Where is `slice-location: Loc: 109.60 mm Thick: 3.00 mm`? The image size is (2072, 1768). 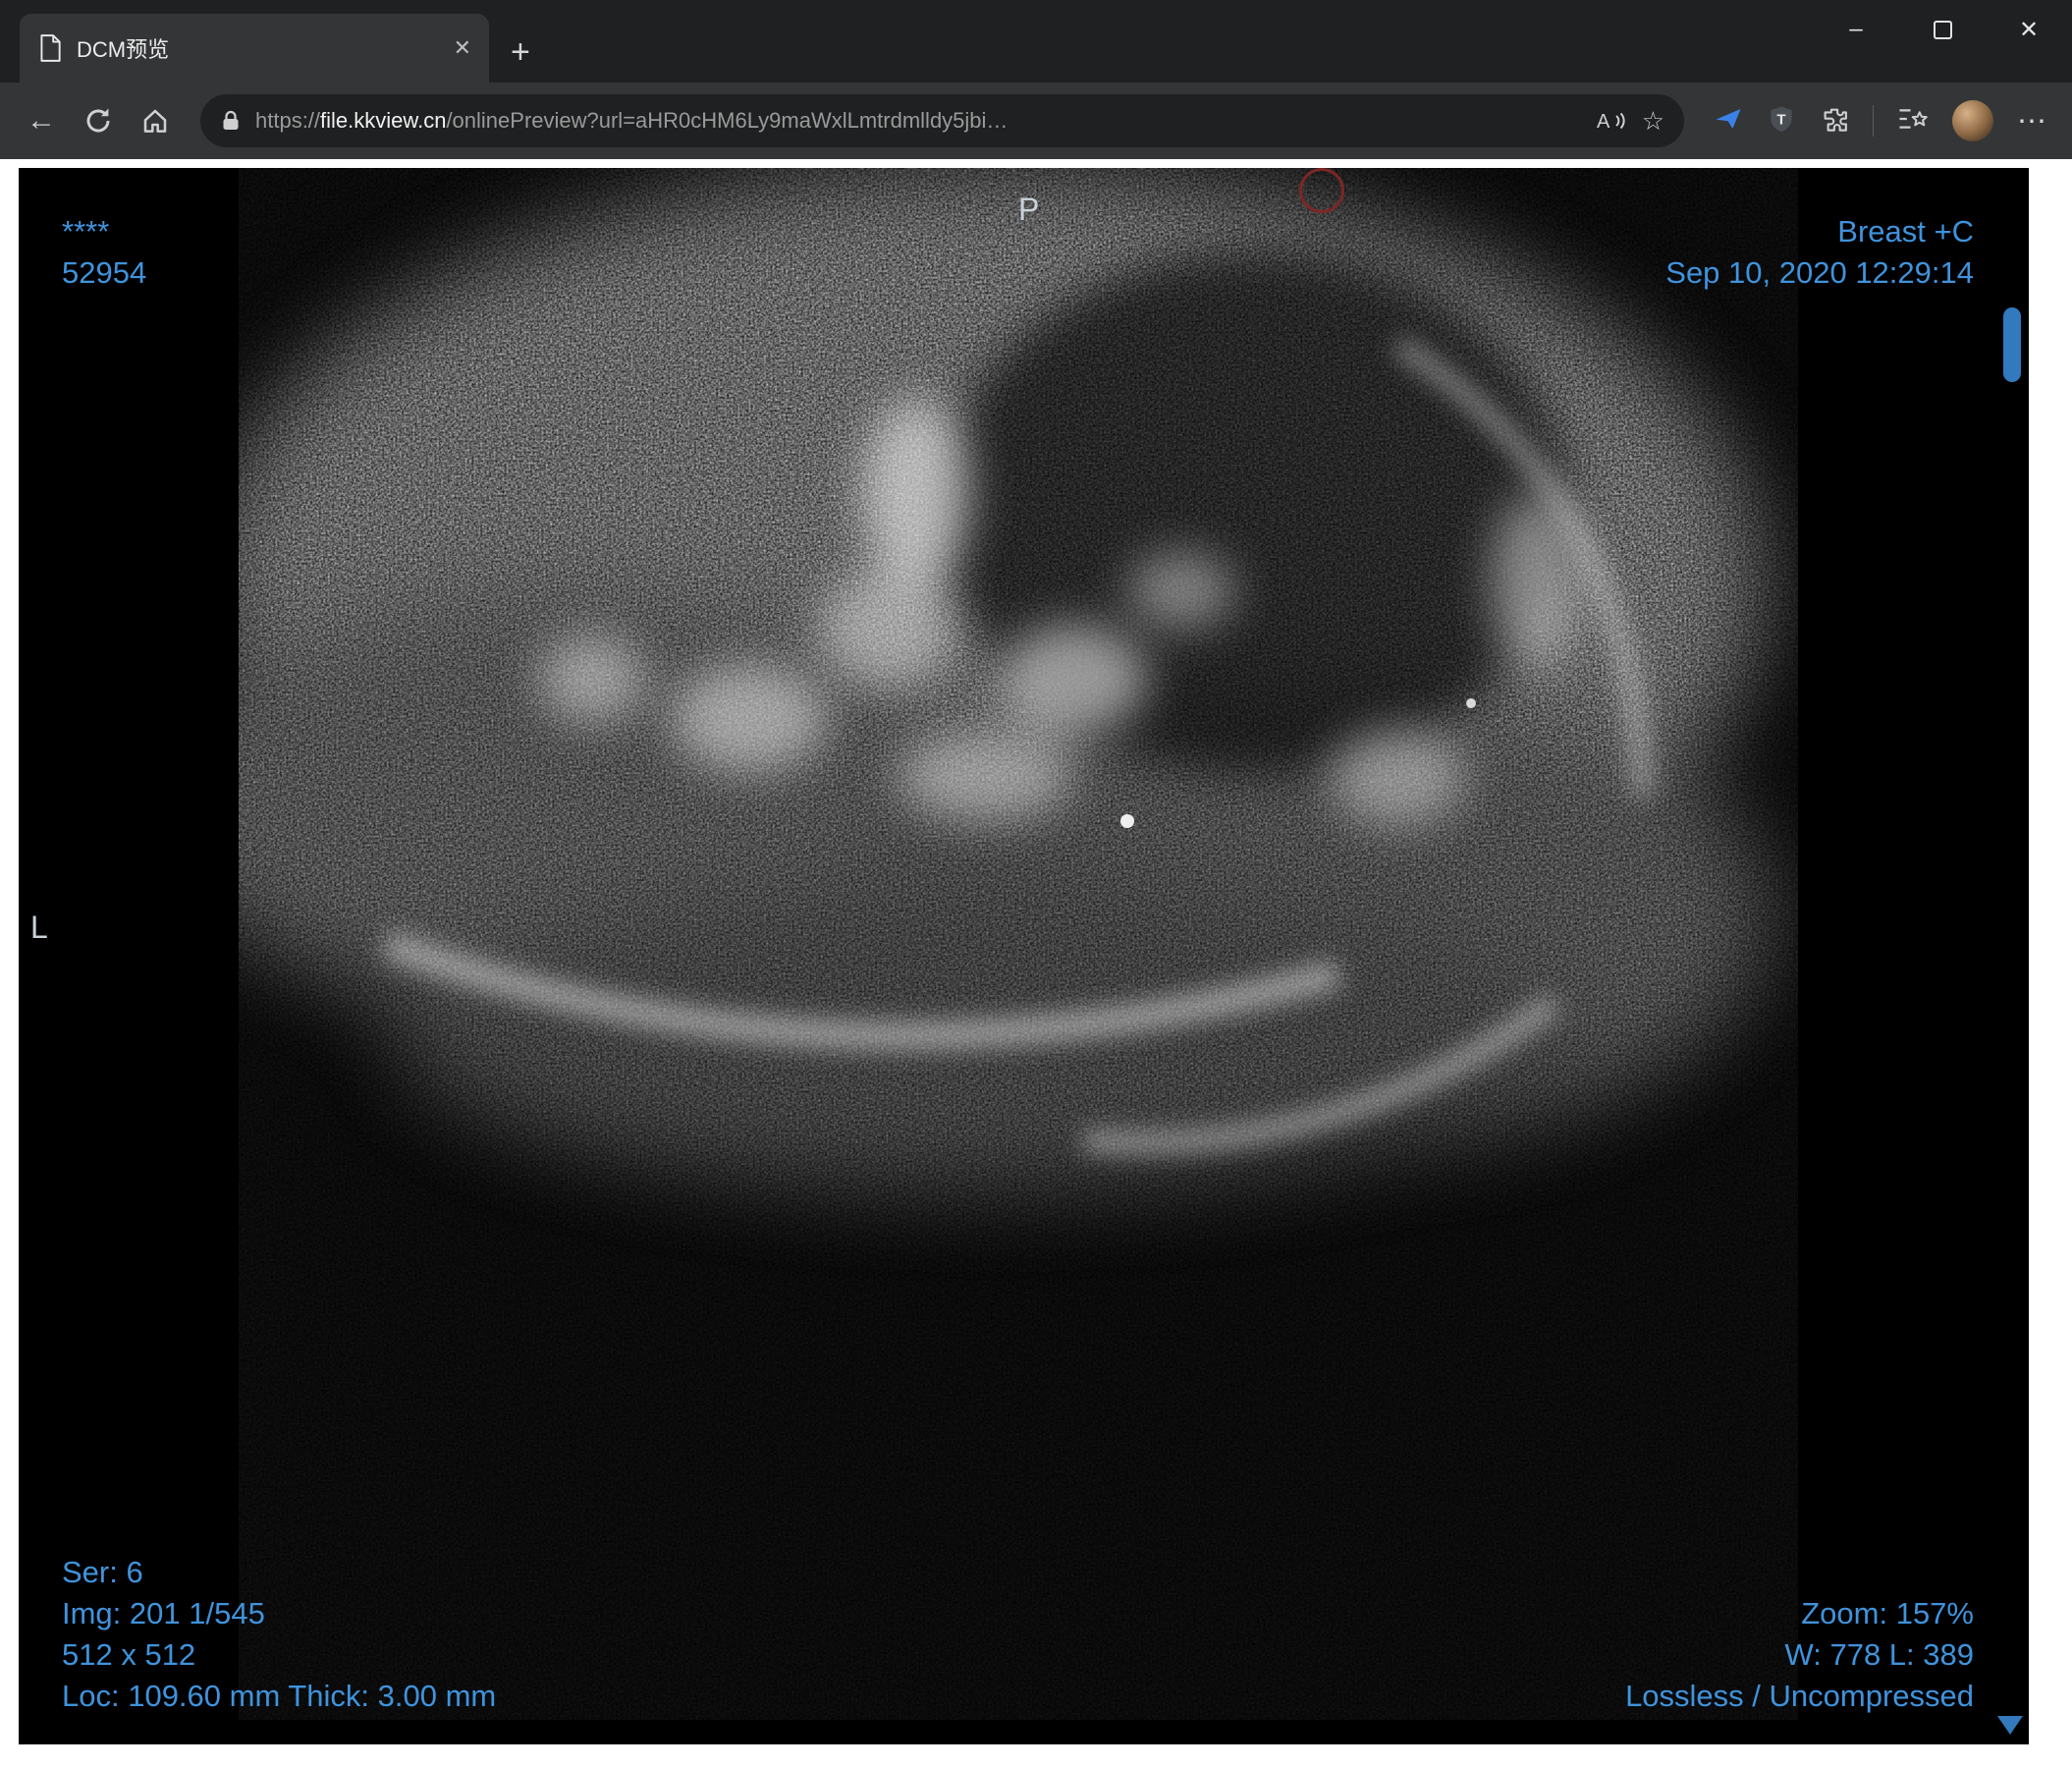
slice-location: Loc: 109.60 mm Thick: 3.00 mm is located at coordinates (279, 1696).